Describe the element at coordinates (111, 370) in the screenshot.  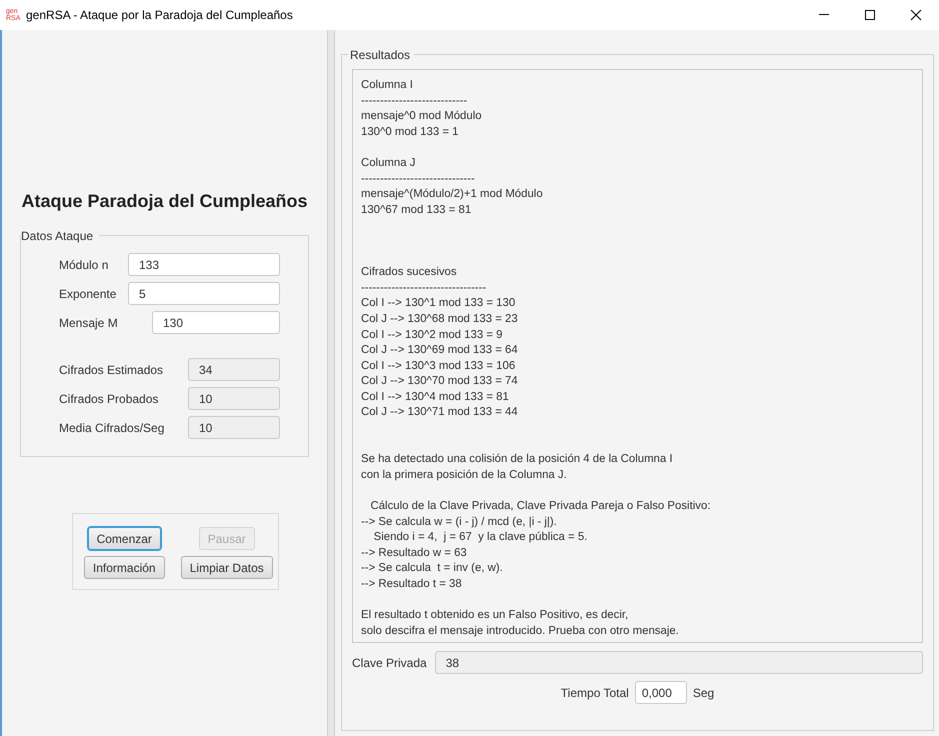
I see `field-label: Cifrados Estimados` at that location.